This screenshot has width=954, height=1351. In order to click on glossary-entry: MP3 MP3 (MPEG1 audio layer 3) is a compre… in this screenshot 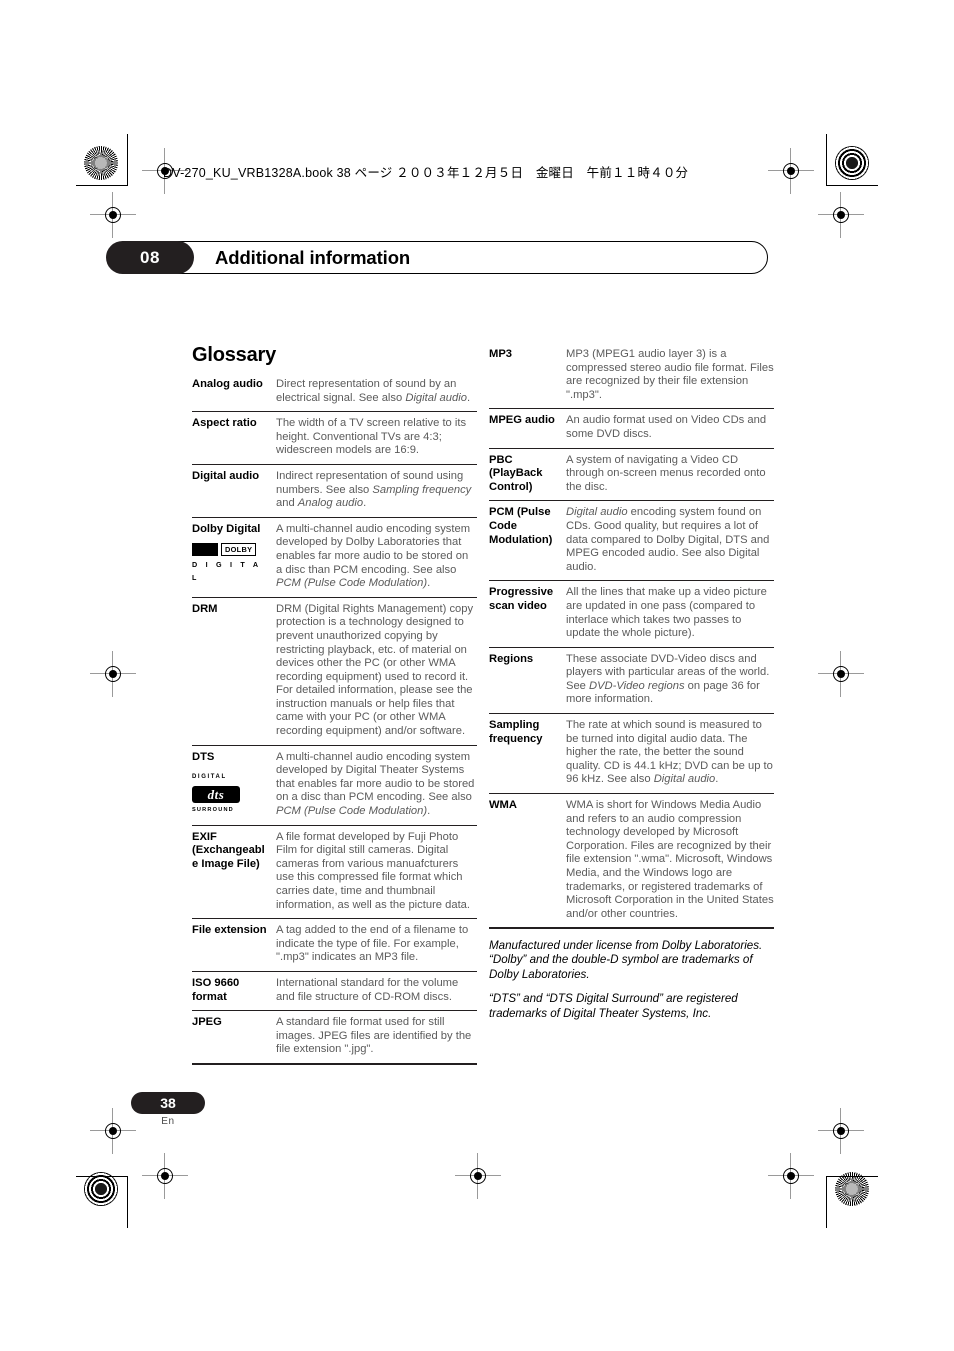, I will do `click(631, 378)`.